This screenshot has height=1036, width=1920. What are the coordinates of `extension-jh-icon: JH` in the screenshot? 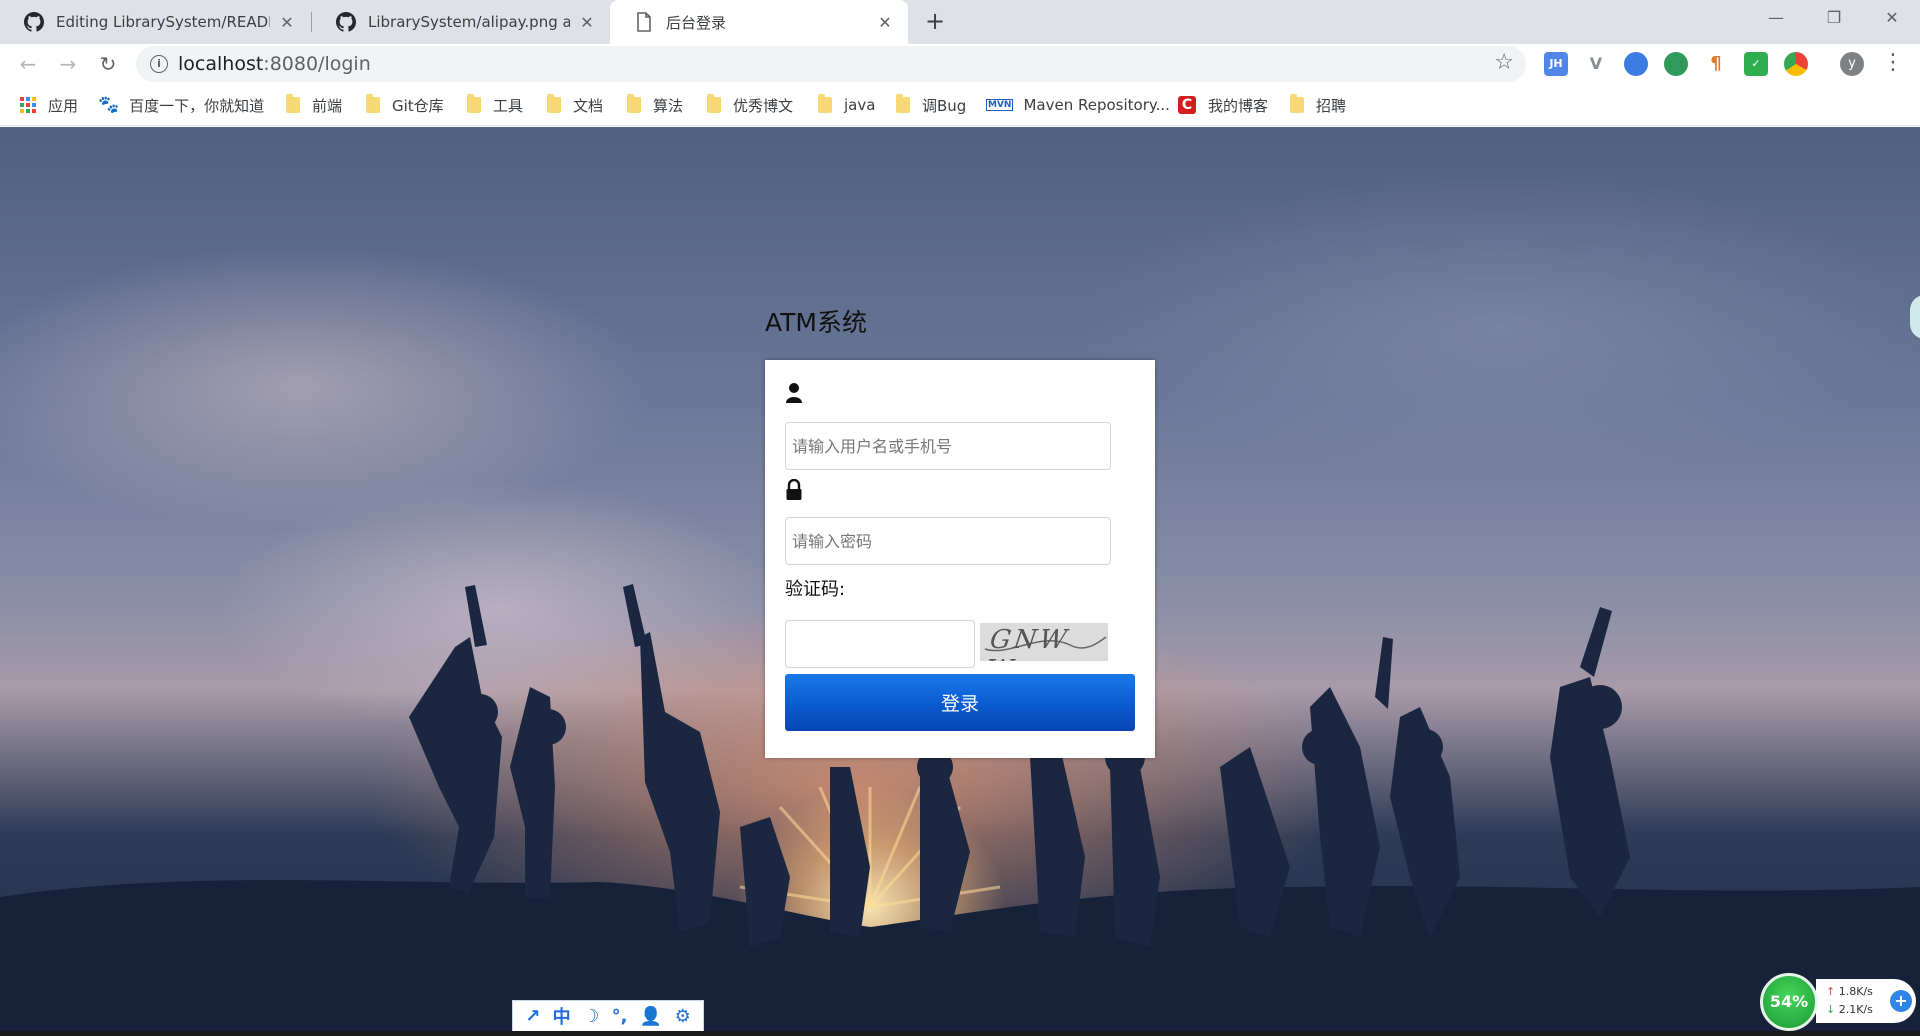 It's located at (1556, 64).